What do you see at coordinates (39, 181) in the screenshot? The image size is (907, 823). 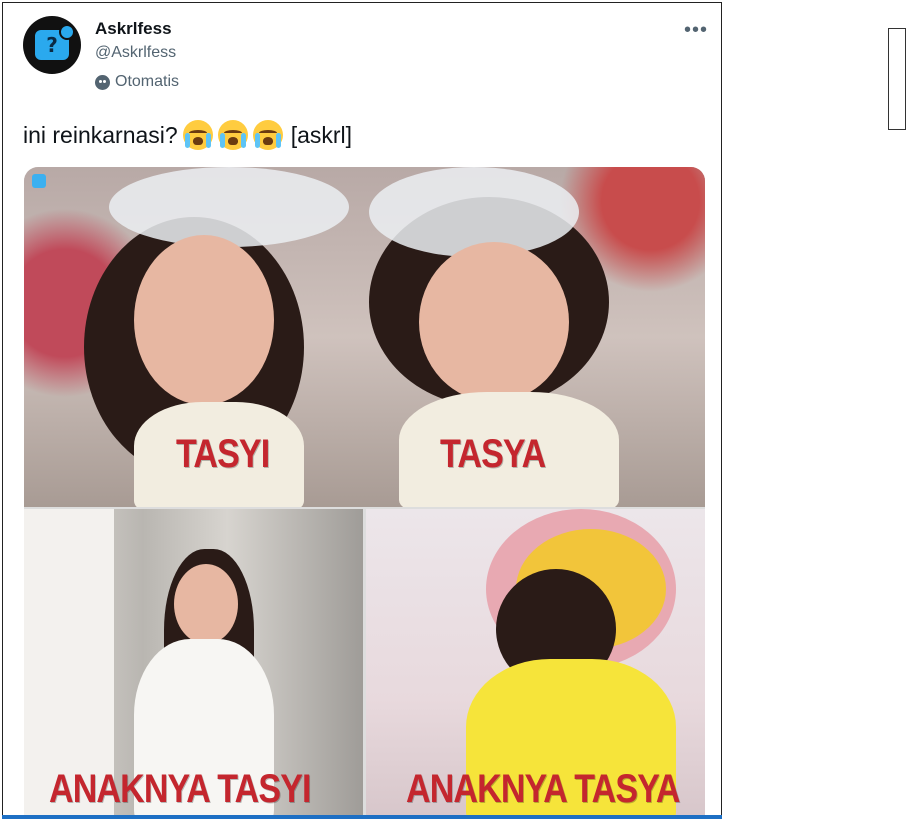 I see `watermark-icon` at bounding box center [39, 181].